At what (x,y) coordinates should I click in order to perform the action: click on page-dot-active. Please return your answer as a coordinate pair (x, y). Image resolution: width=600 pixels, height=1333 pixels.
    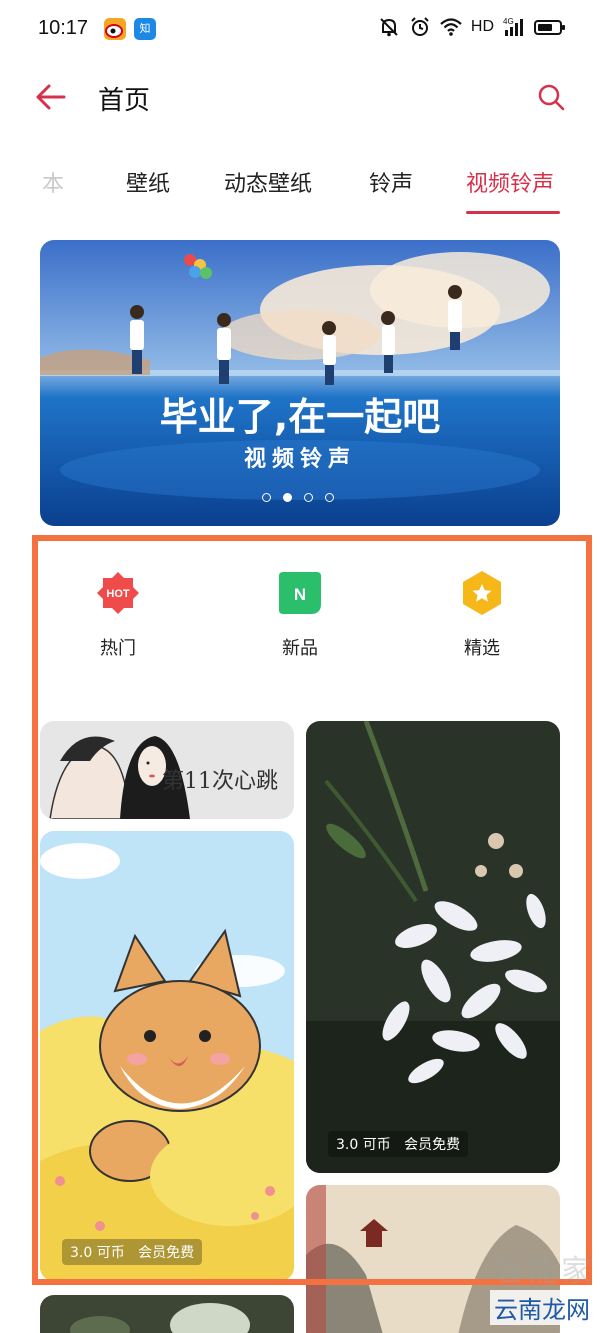
    Looking at the image, I should click on (287, 497).